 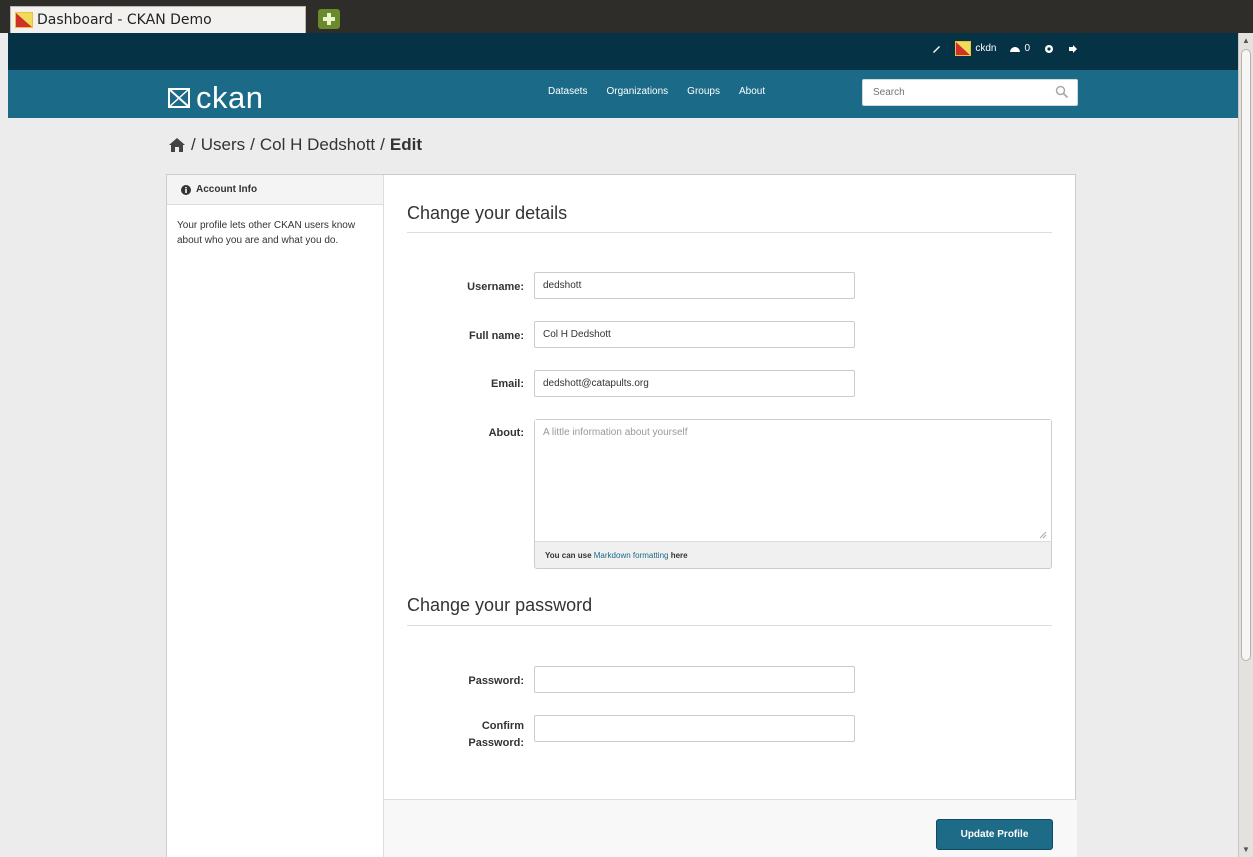 I want to click on username-label: Username:, so click(x=495, y=287).